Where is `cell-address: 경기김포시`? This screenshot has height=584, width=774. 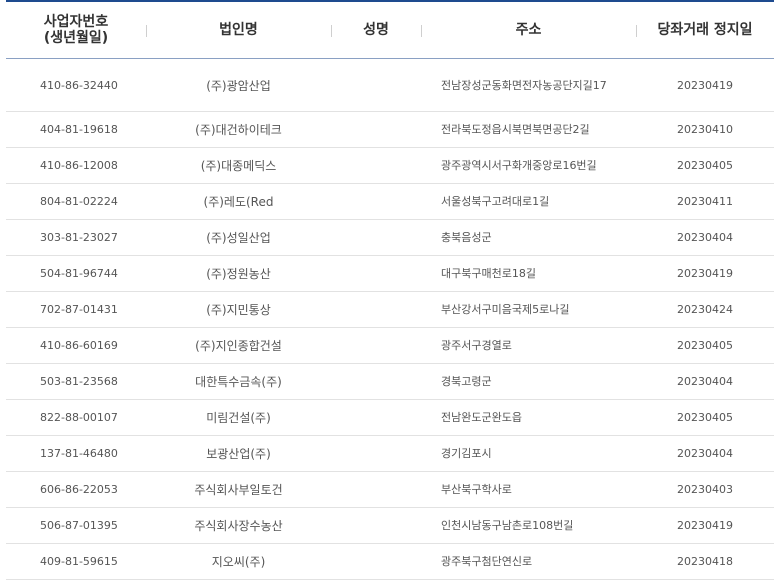
cell-address: 경기김포시 is located at coordinates (528, 453).